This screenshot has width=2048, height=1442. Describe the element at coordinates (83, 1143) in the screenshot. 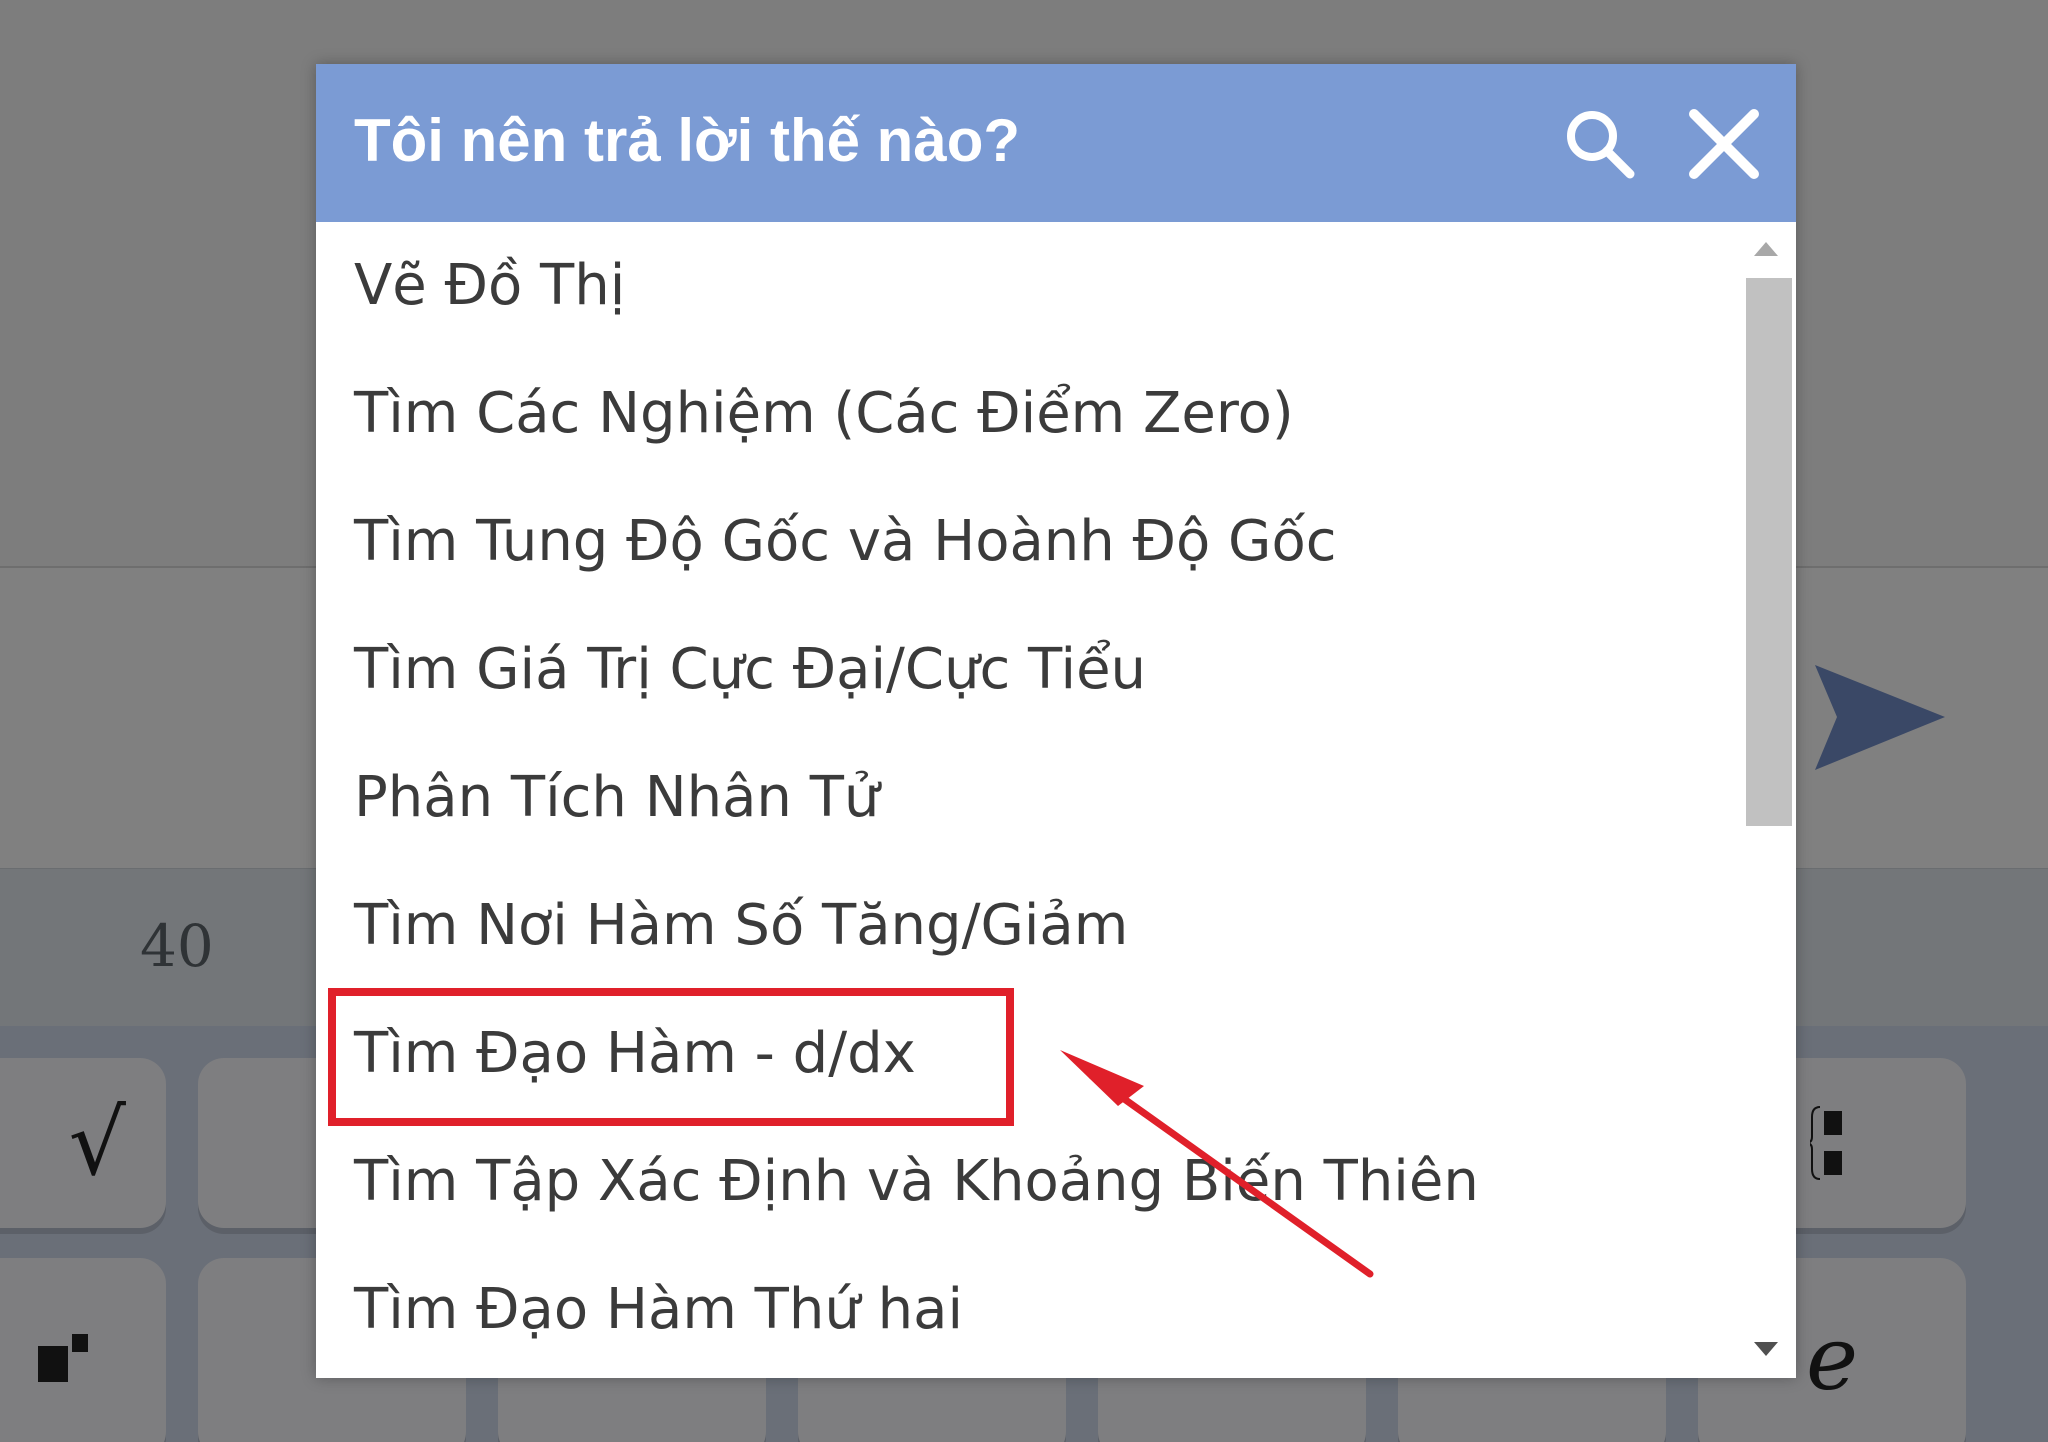

I see `sqrt-key: √` at that location.